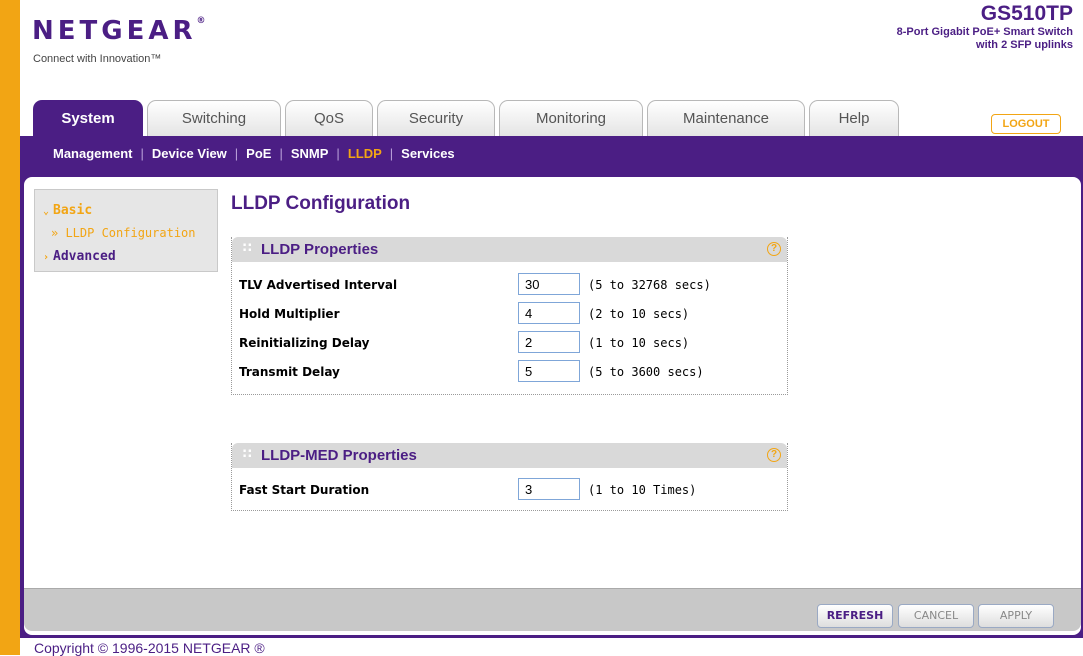  Describe the element at coordinates (509, 249) in the screenshot. I see `section-header: :: LLDP Properties ?` at that location.